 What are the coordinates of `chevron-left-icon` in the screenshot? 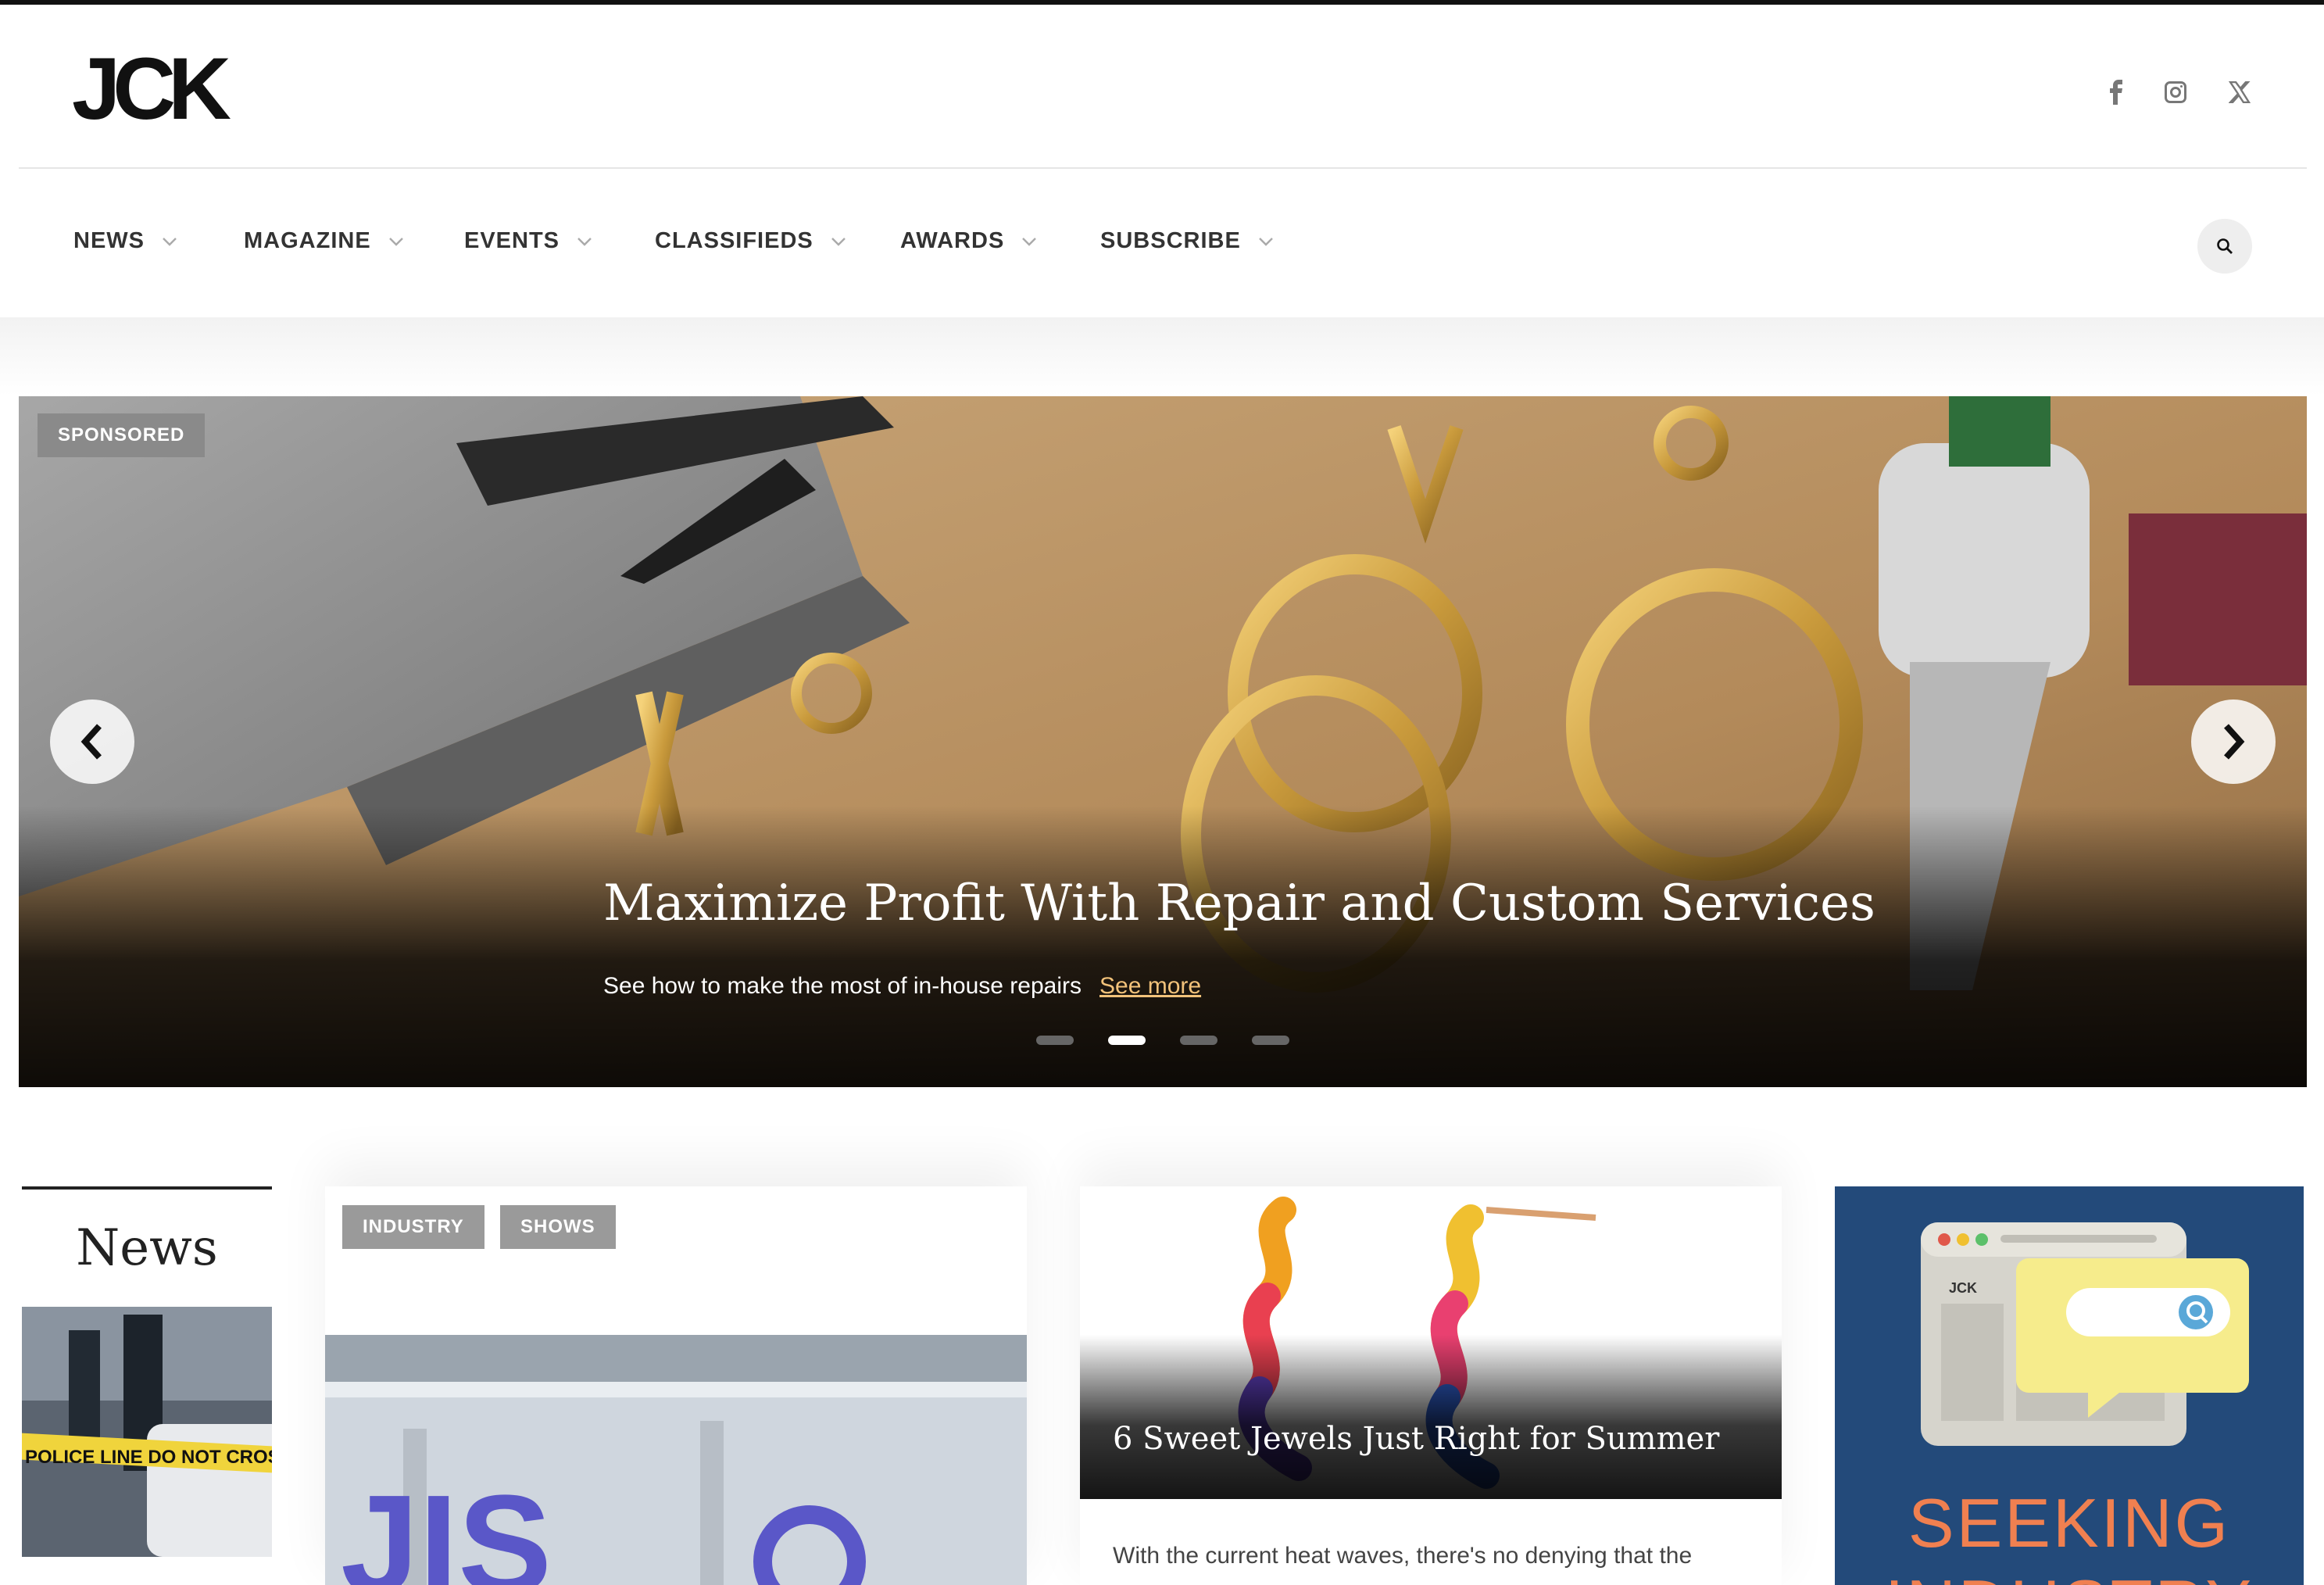 It's located at (91, 742).